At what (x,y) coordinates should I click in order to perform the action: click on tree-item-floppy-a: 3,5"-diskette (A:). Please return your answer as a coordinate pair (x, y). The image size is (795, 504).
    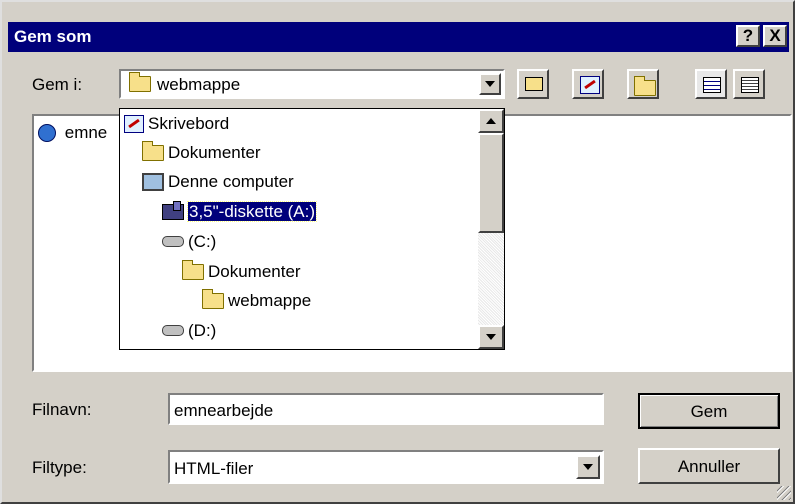
    Looking at the image, I should click on (240, 211).